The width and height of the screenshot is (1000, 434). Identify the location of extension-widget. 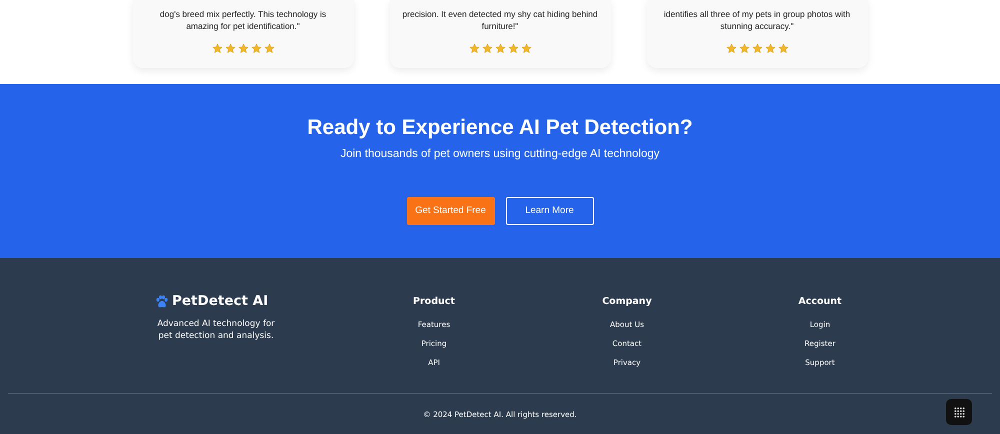
(959, 412).